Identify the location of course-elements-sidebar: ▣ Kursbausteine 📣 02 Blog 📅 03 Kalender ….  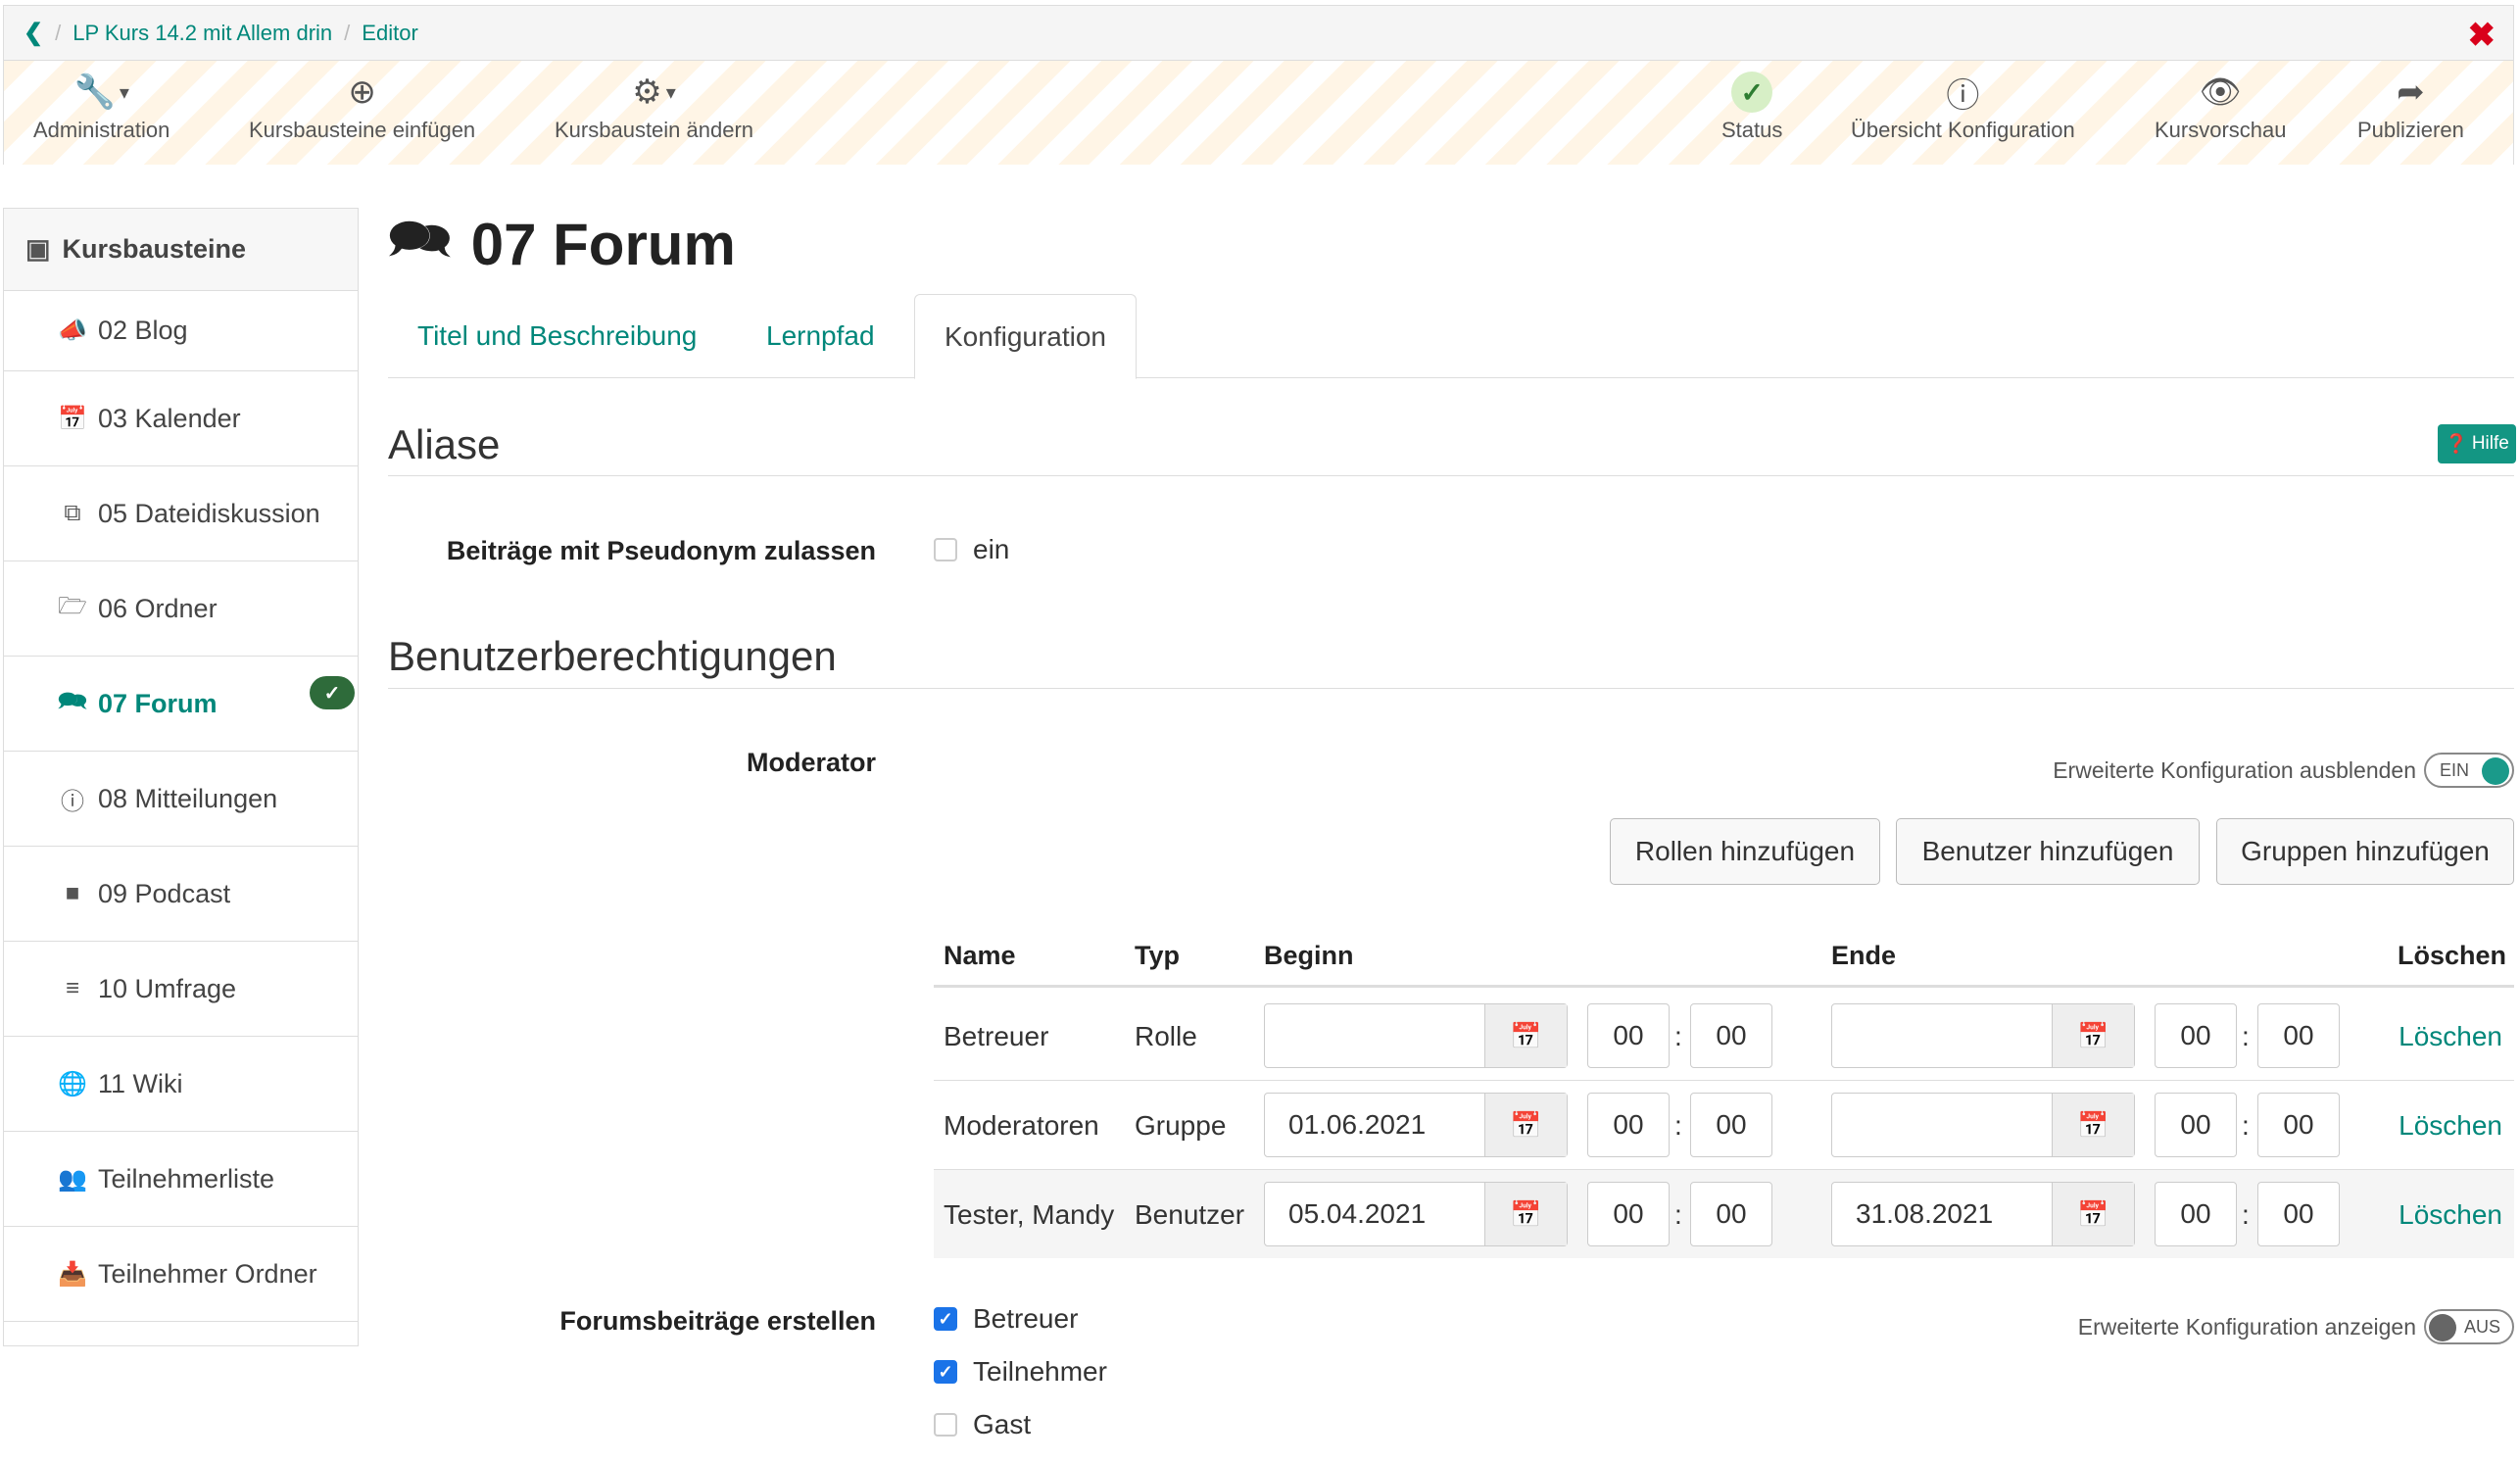
(181, 777).